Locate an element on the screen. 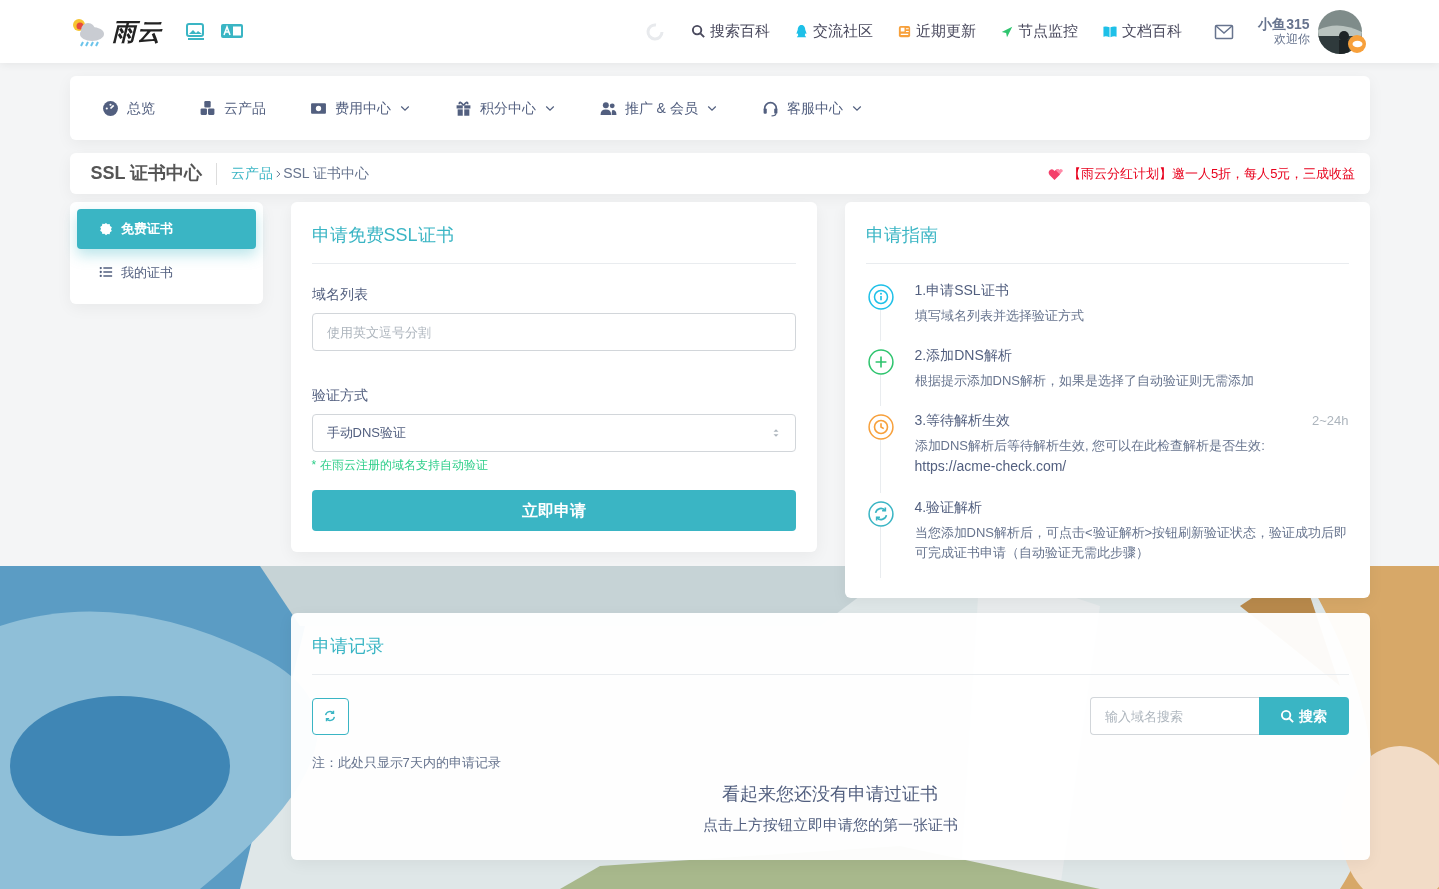 The width and height of the screenshot is (1439, 889). translate-icon is located at coordinates (231, 31).